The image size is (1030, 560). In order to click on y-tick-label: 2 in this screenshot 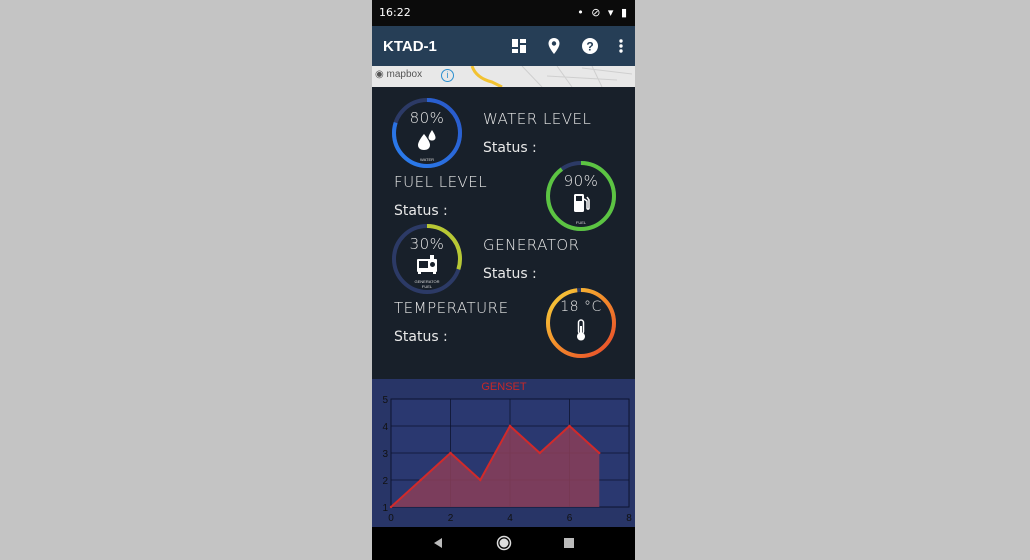, I will do `click(385, 481)`.